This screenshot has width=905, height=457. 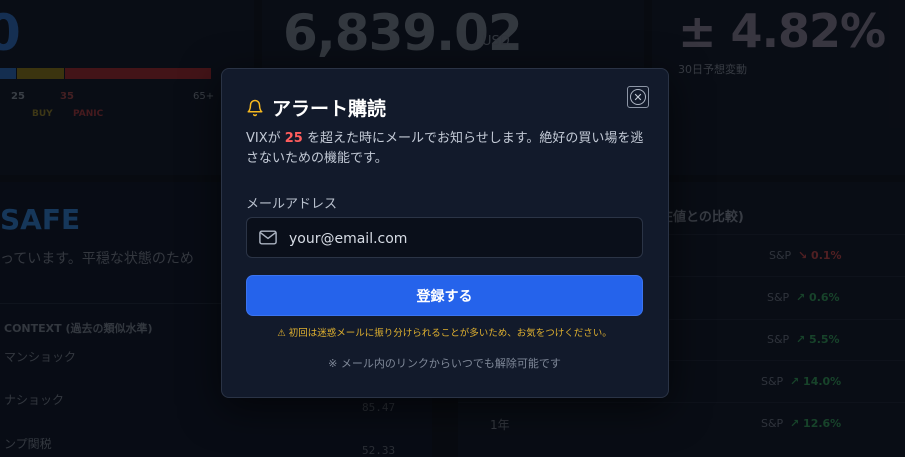 What do you see at coordinates (329, 109) in the screenshot?
I see `modal-title: アラート購読` at bounding box center [329, 109].